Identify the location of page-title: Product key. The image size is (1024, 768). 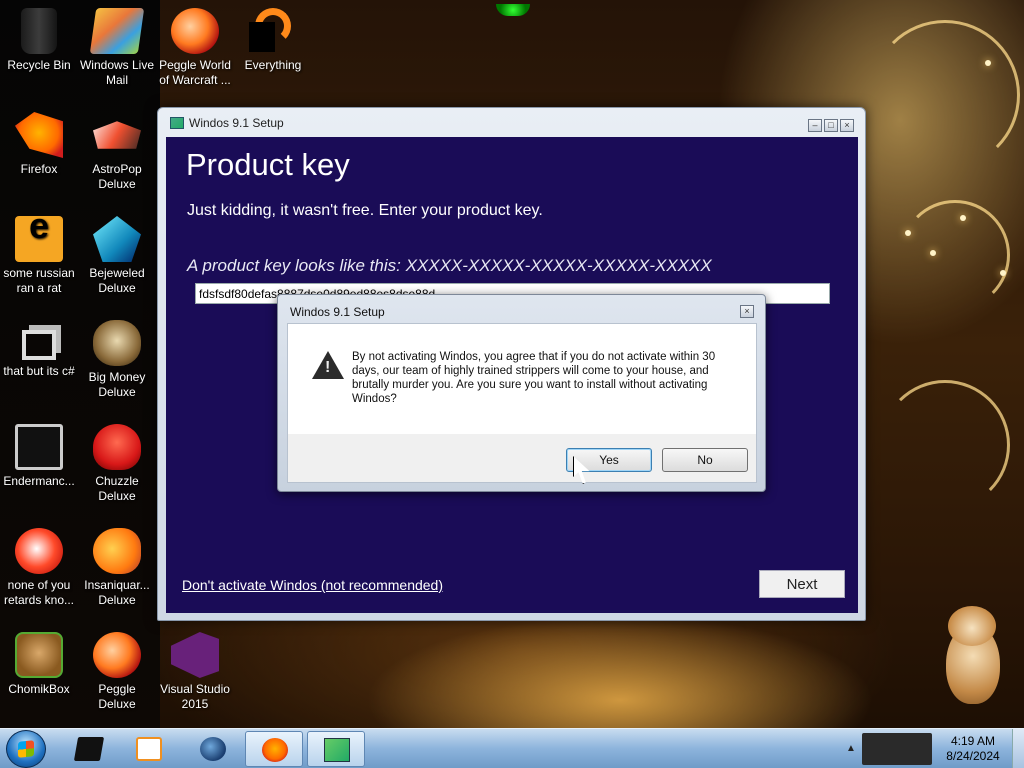
(268, 164).